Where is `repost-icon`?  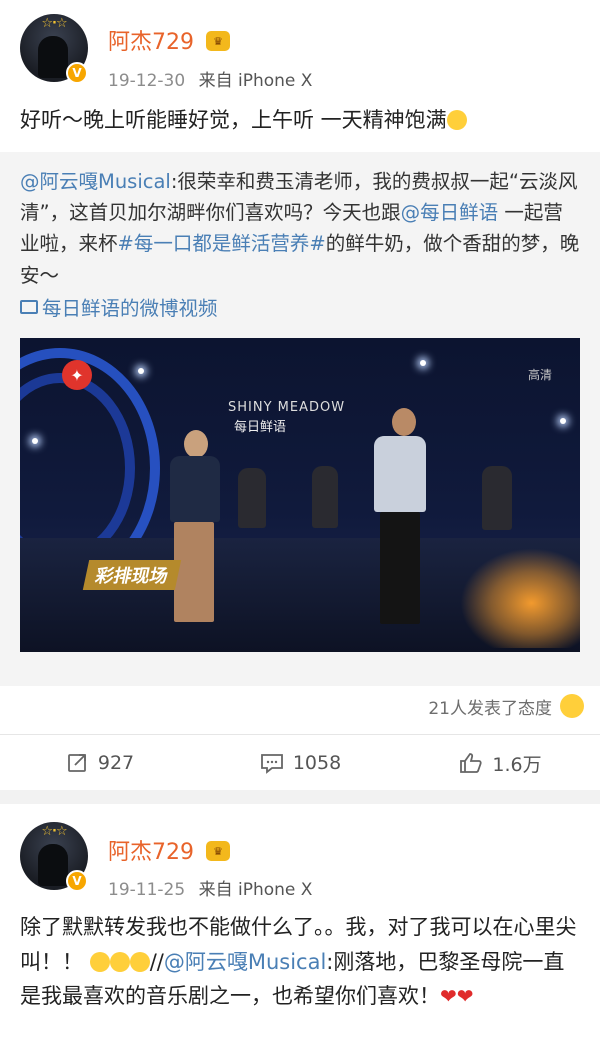 repost-icon is located at coordinates (76, 763).